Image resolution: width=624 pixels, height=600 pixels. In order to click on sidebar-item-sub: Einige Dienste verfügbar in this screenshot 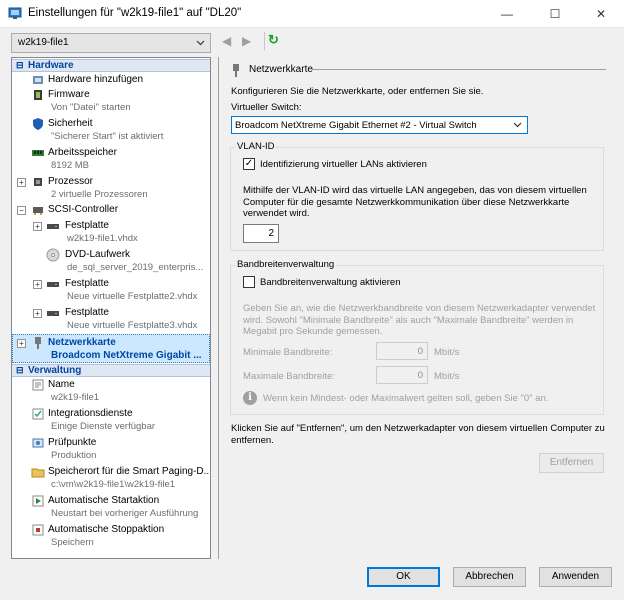, I will do `click(103, 426)`.